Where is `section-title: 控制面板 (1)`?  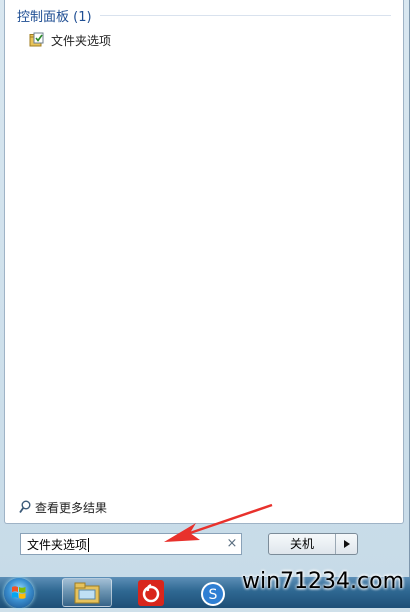 section-title: 控制面板 (1) is located at coordinates (54, 17).